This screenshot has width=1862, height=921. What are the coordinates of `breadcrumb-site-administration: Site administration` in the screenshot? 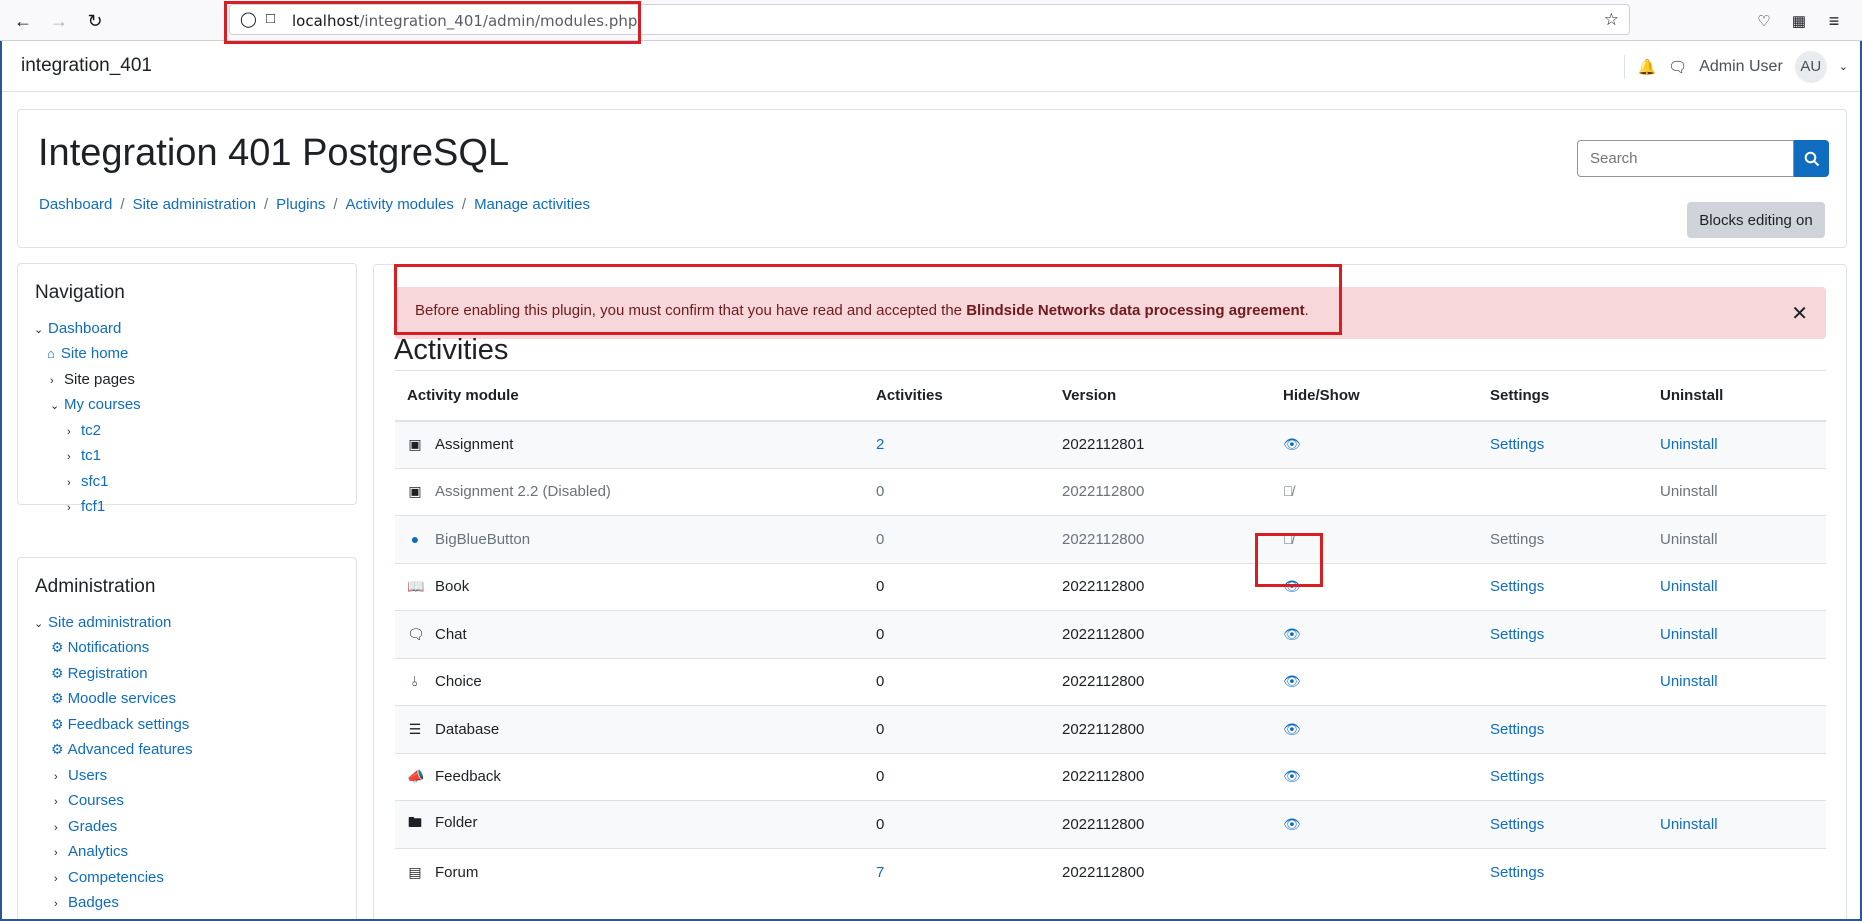 It's located at (194, 204).